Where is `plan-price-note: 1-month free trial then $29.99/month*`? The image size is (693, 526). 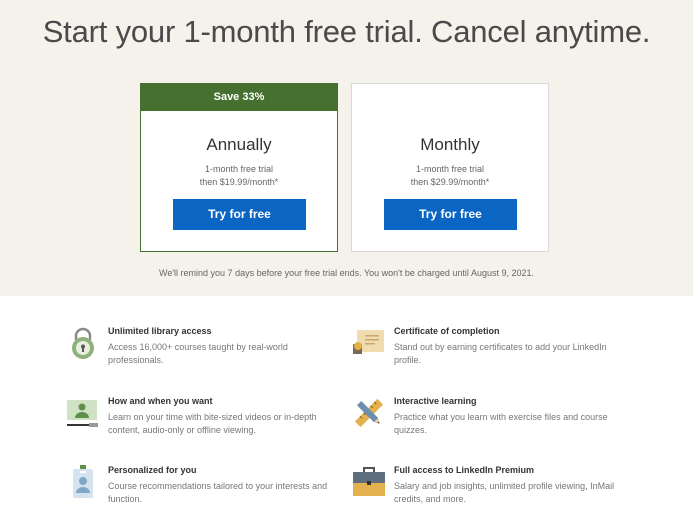
plan-price-note: 1-month free trial then $29.99/month* is located at coordinates (450, 176).